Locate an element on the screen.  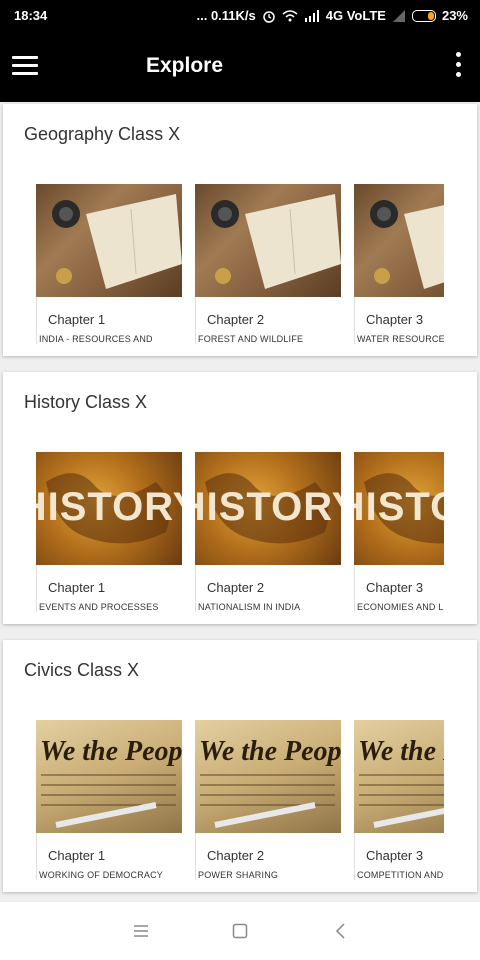
chapter-card: Chapter 3 WATER RESOURCE is located at coordinates (399, 264).